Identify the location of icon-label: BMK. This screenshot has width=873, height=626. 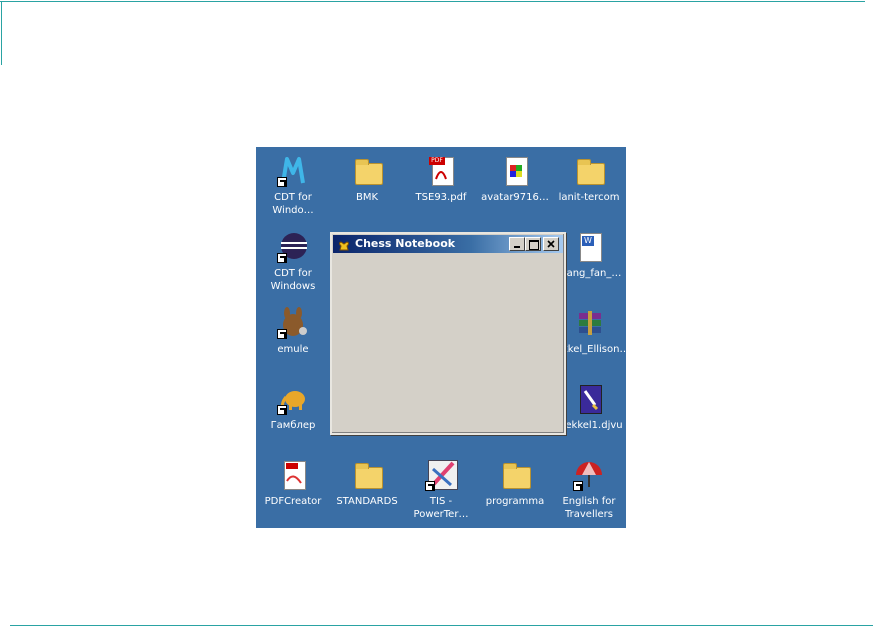
(367, 197).